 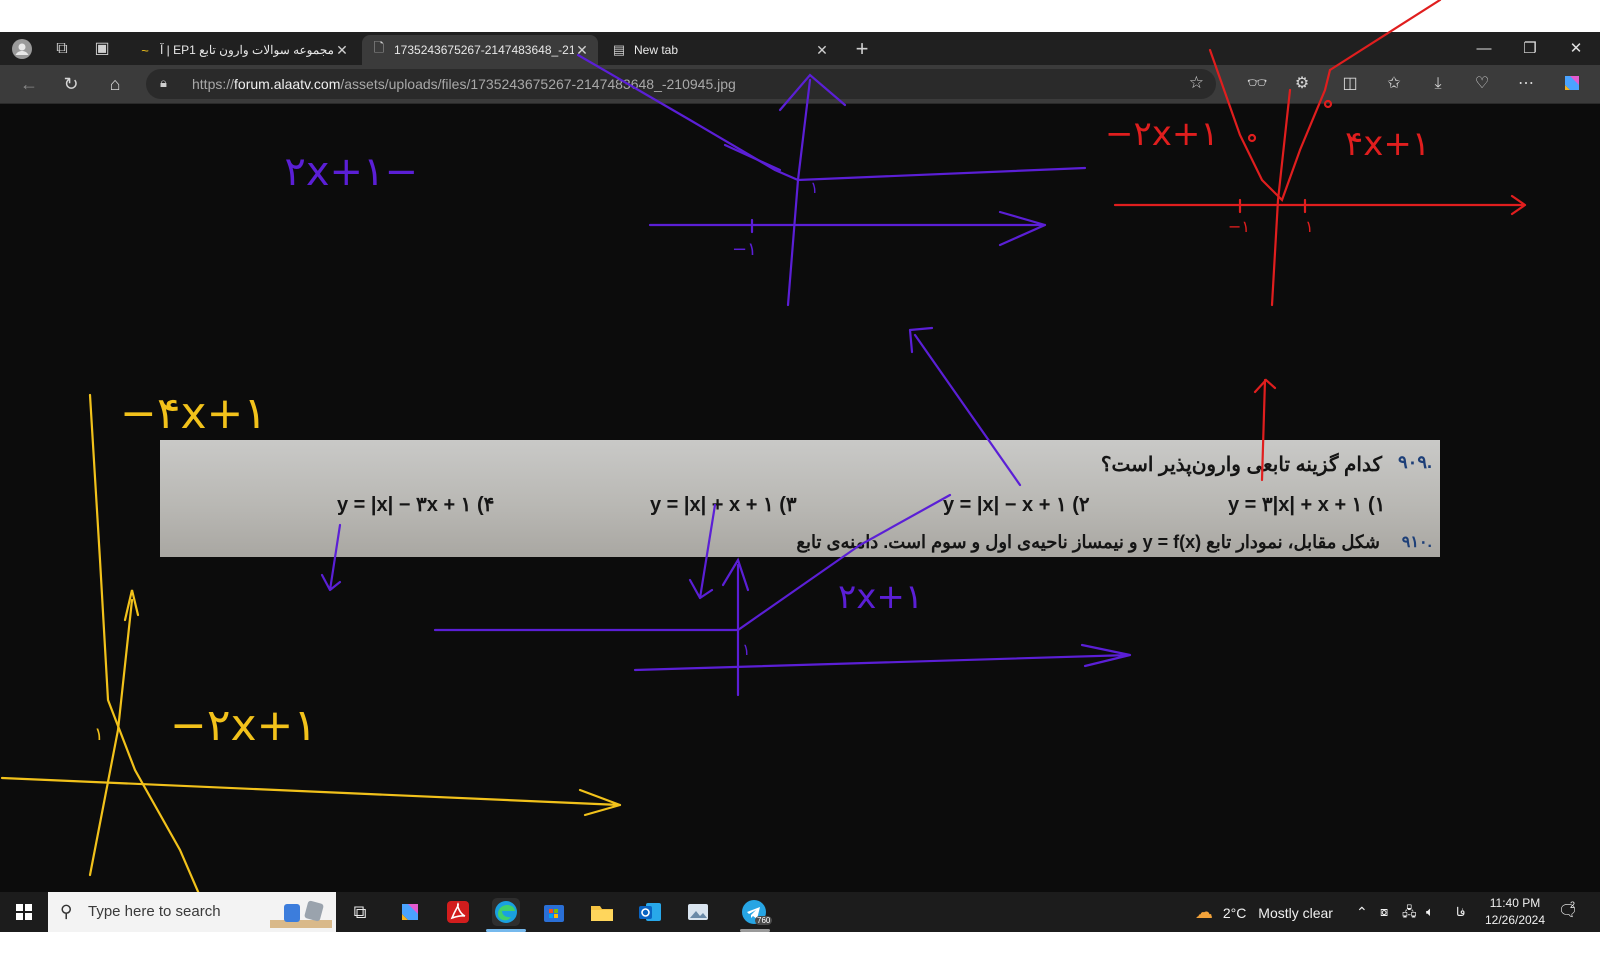 I want to click on downloads-icon: ⤓, so click(x=1438, y=84).